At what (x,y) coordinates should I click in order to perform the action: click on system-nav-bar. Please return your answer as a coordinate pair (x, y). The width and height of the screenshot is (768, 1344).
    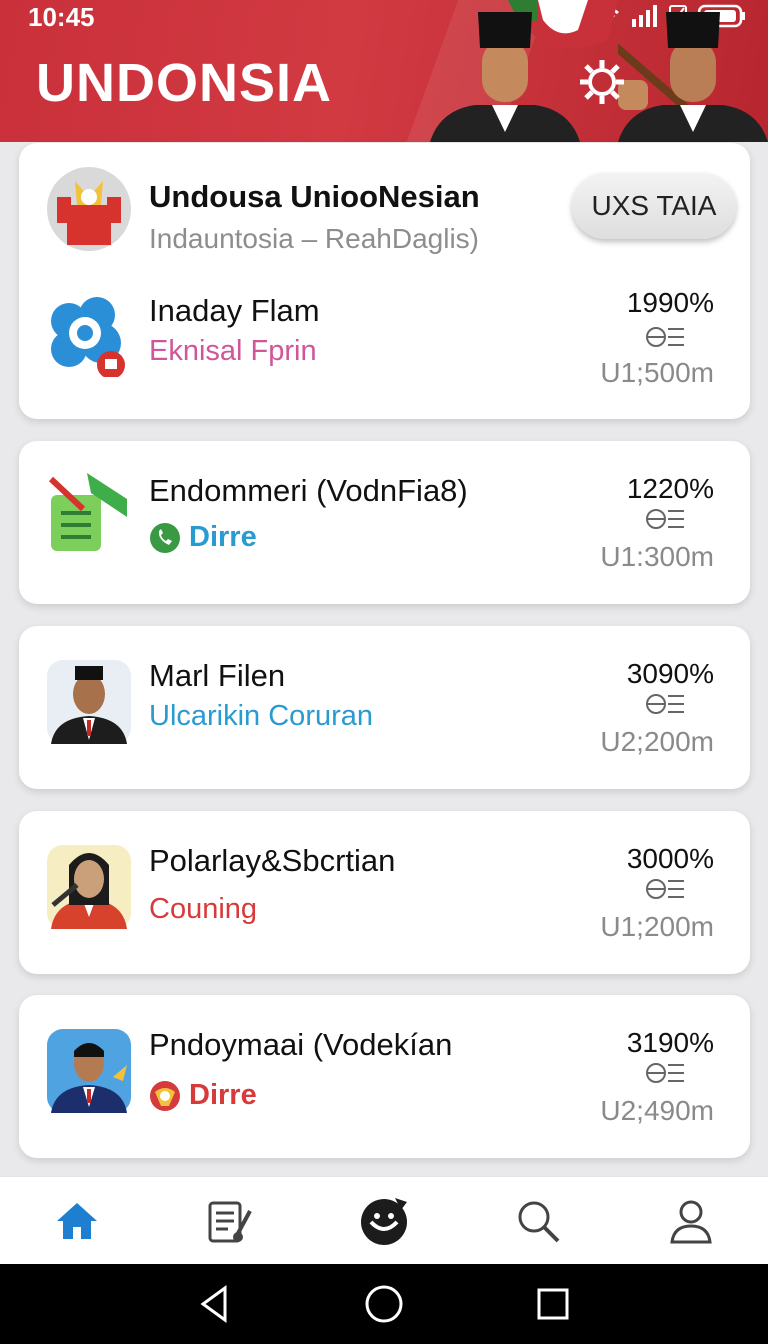
    Looking at the image, I should click on (384, 1304).